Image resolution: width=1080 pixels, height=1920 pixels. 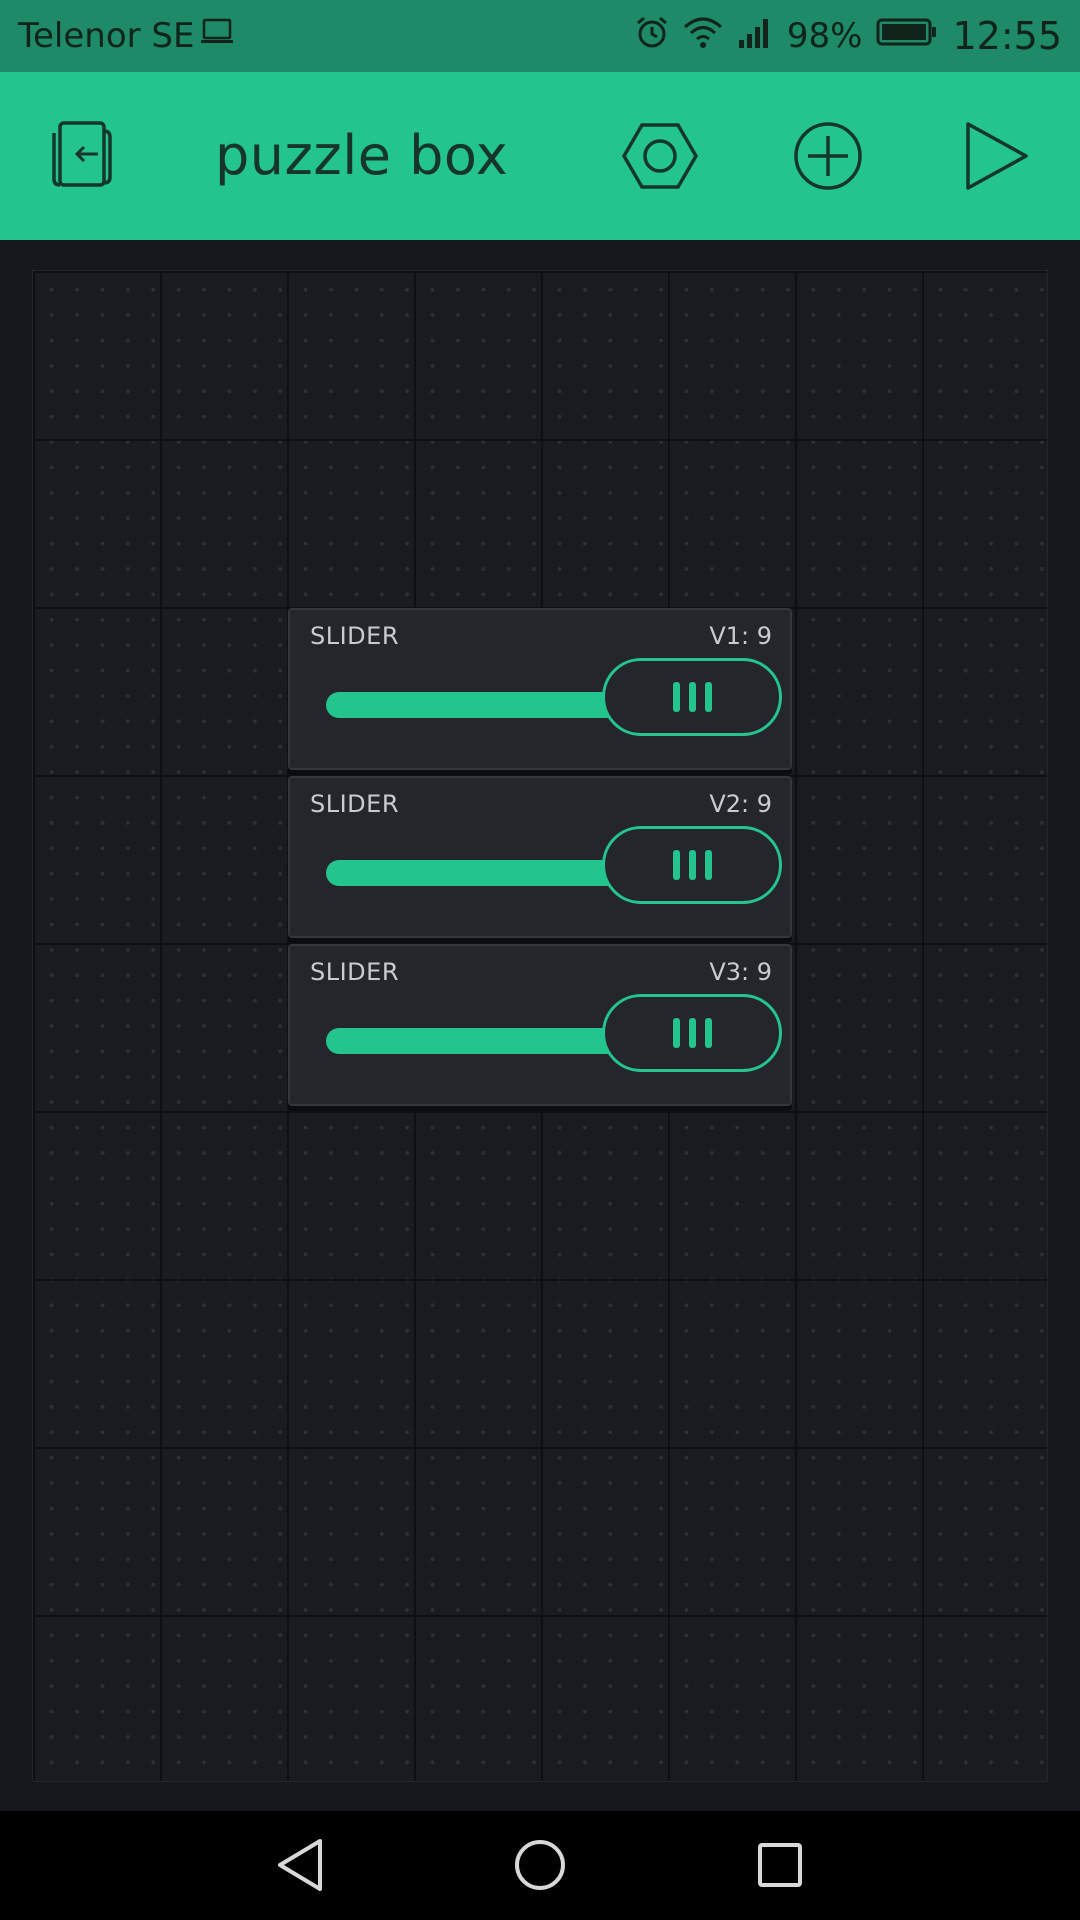 What do you see at coordinates (824, 36) in the screenshot?
I see `battery-percent: 98%` at bounding box center [824, 36].